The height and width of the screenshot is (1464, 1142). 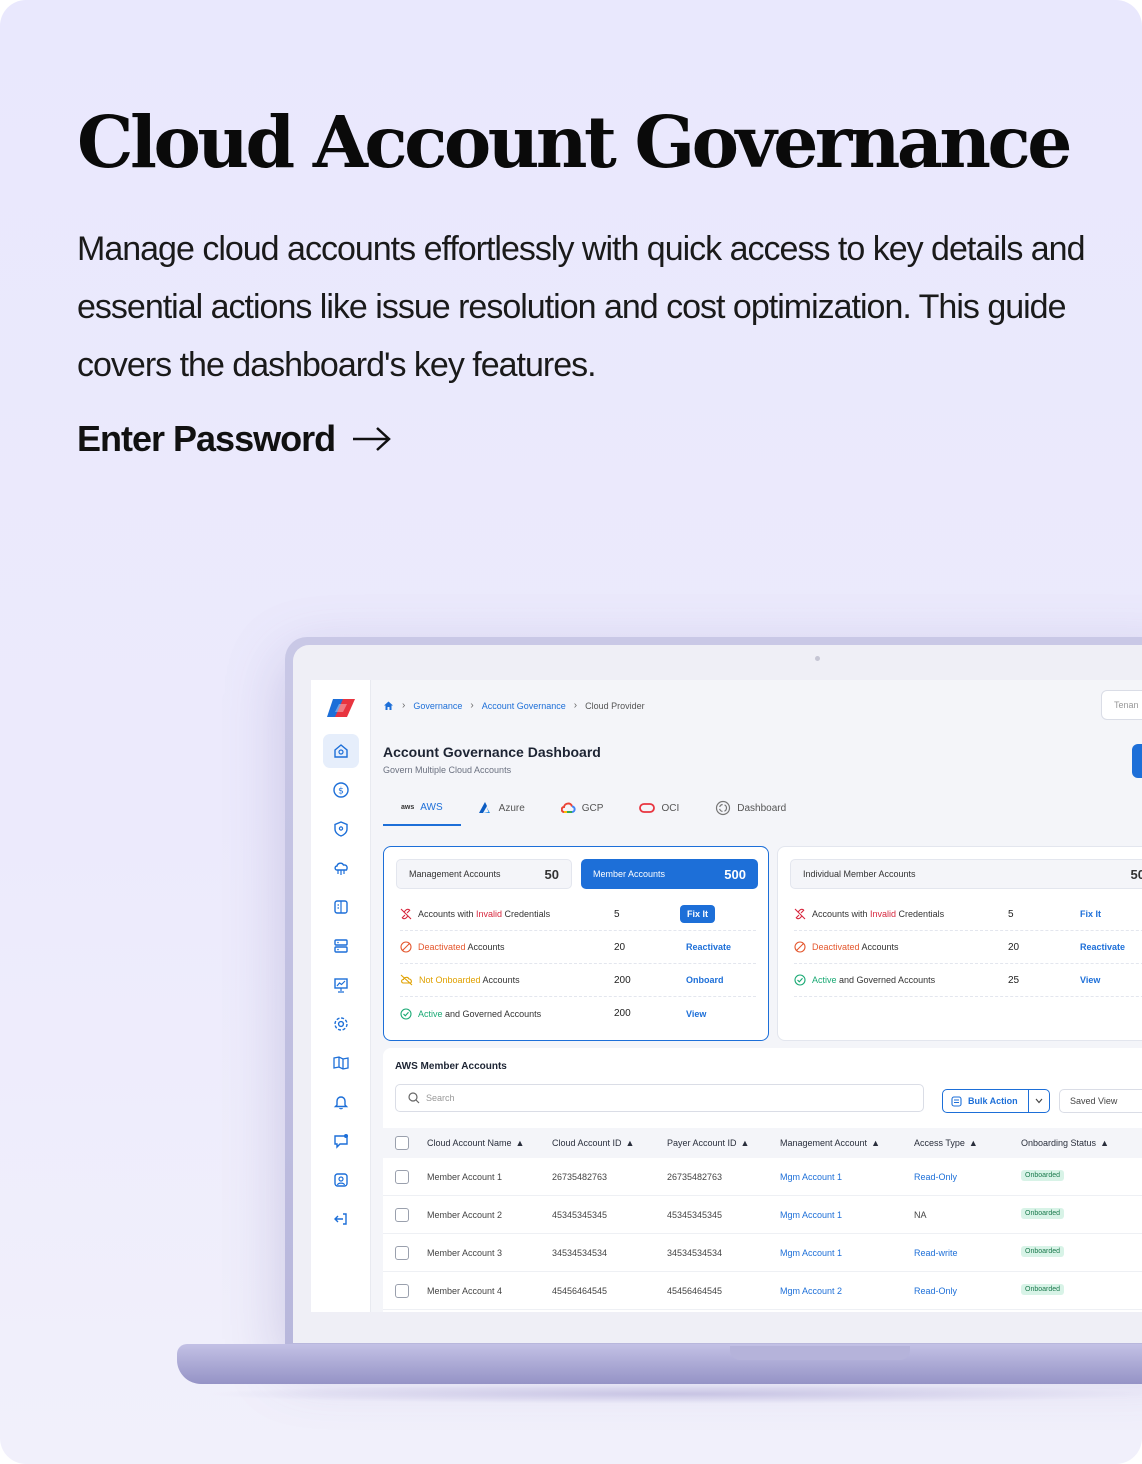 What do you see at coordinates (580, 1177) in the screenshot?
I see `cell-cloud-account-id: 26735482763` at bounding box center [580, 1177].